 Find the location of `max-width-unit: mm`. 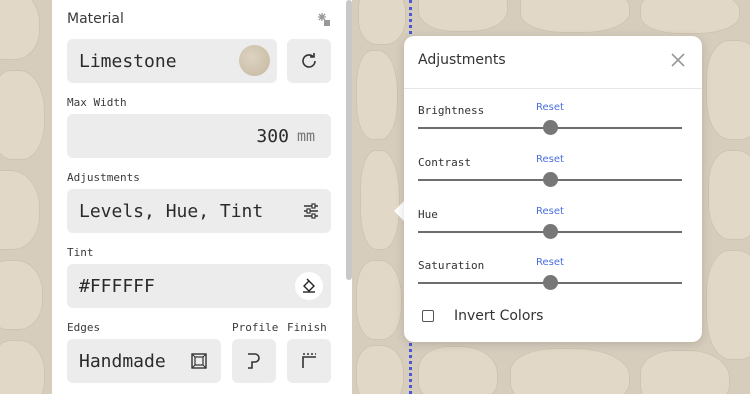

max-width-unit: mm is located at coordinates (305, 136).